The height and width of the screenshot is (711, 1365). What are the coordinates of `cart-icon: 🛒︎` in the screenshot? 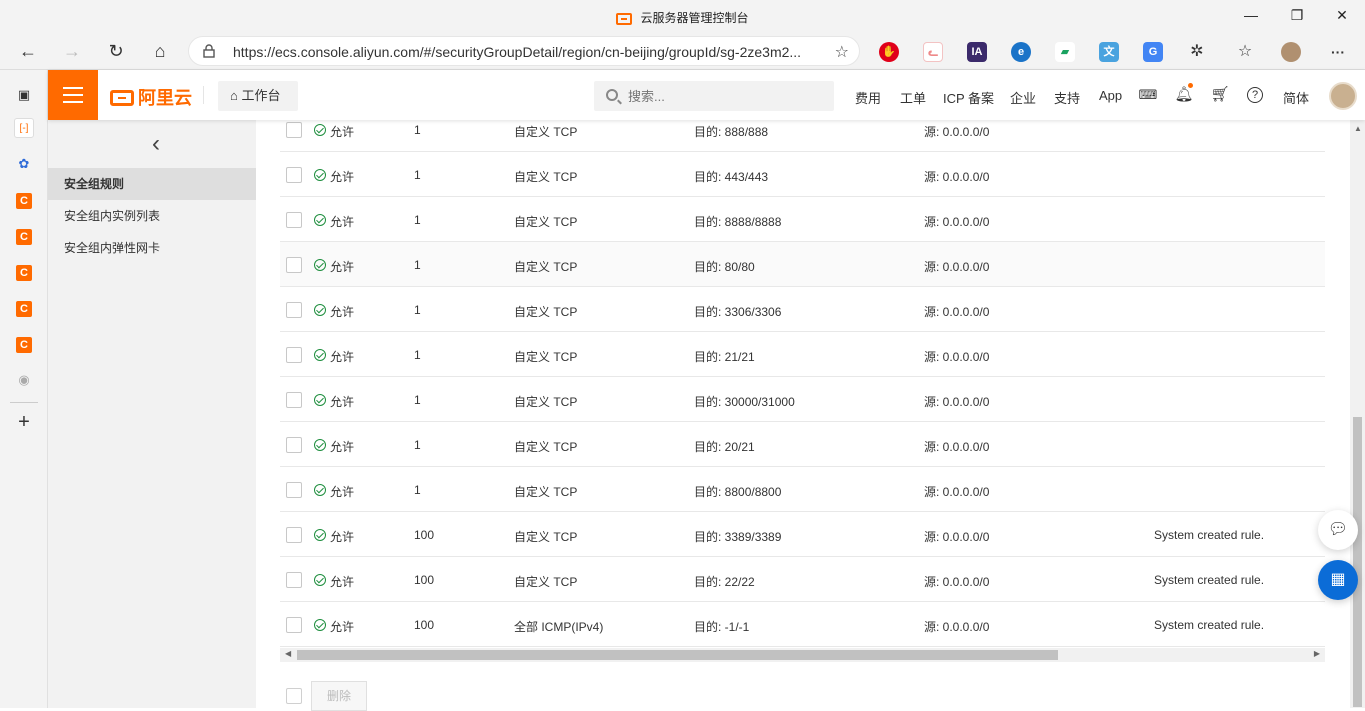 It's located at (1220, 95).